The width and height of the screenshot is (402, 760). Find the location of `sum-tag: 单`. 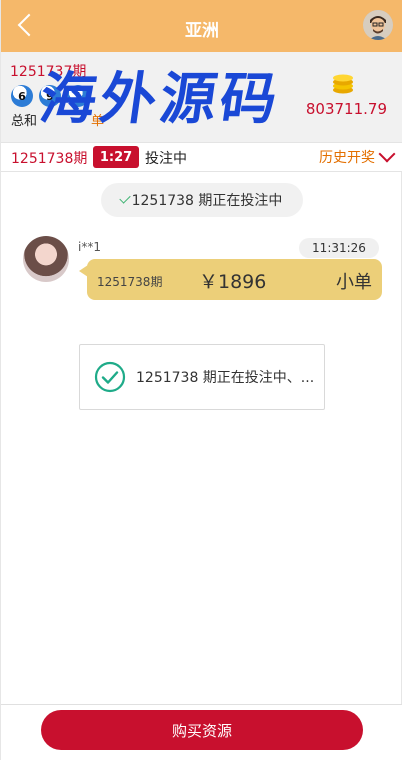

sum-tag: 单 is located at coordinates (98, 121).